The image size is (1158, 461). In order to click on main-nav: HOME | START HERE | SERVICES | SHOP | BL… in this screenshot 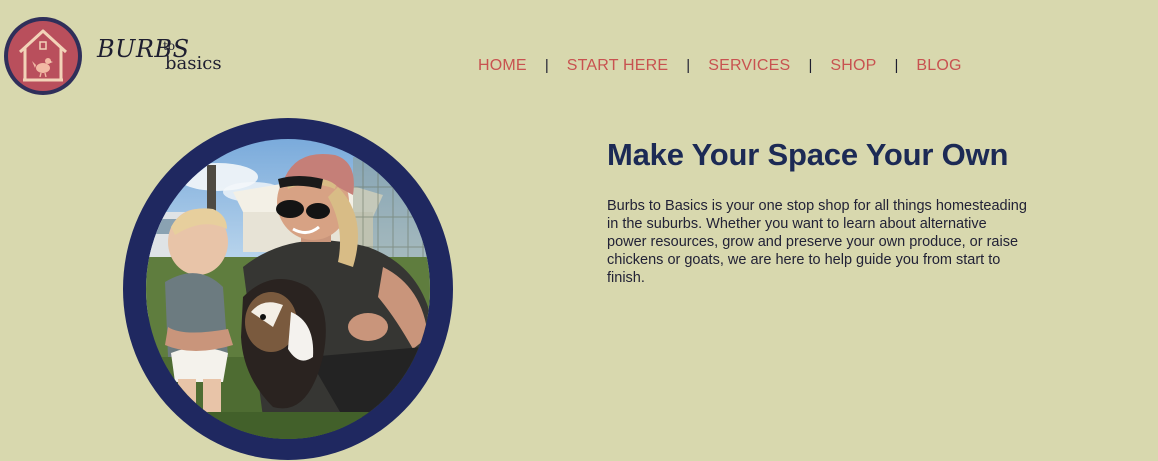, I will do `click(720, 66)`.